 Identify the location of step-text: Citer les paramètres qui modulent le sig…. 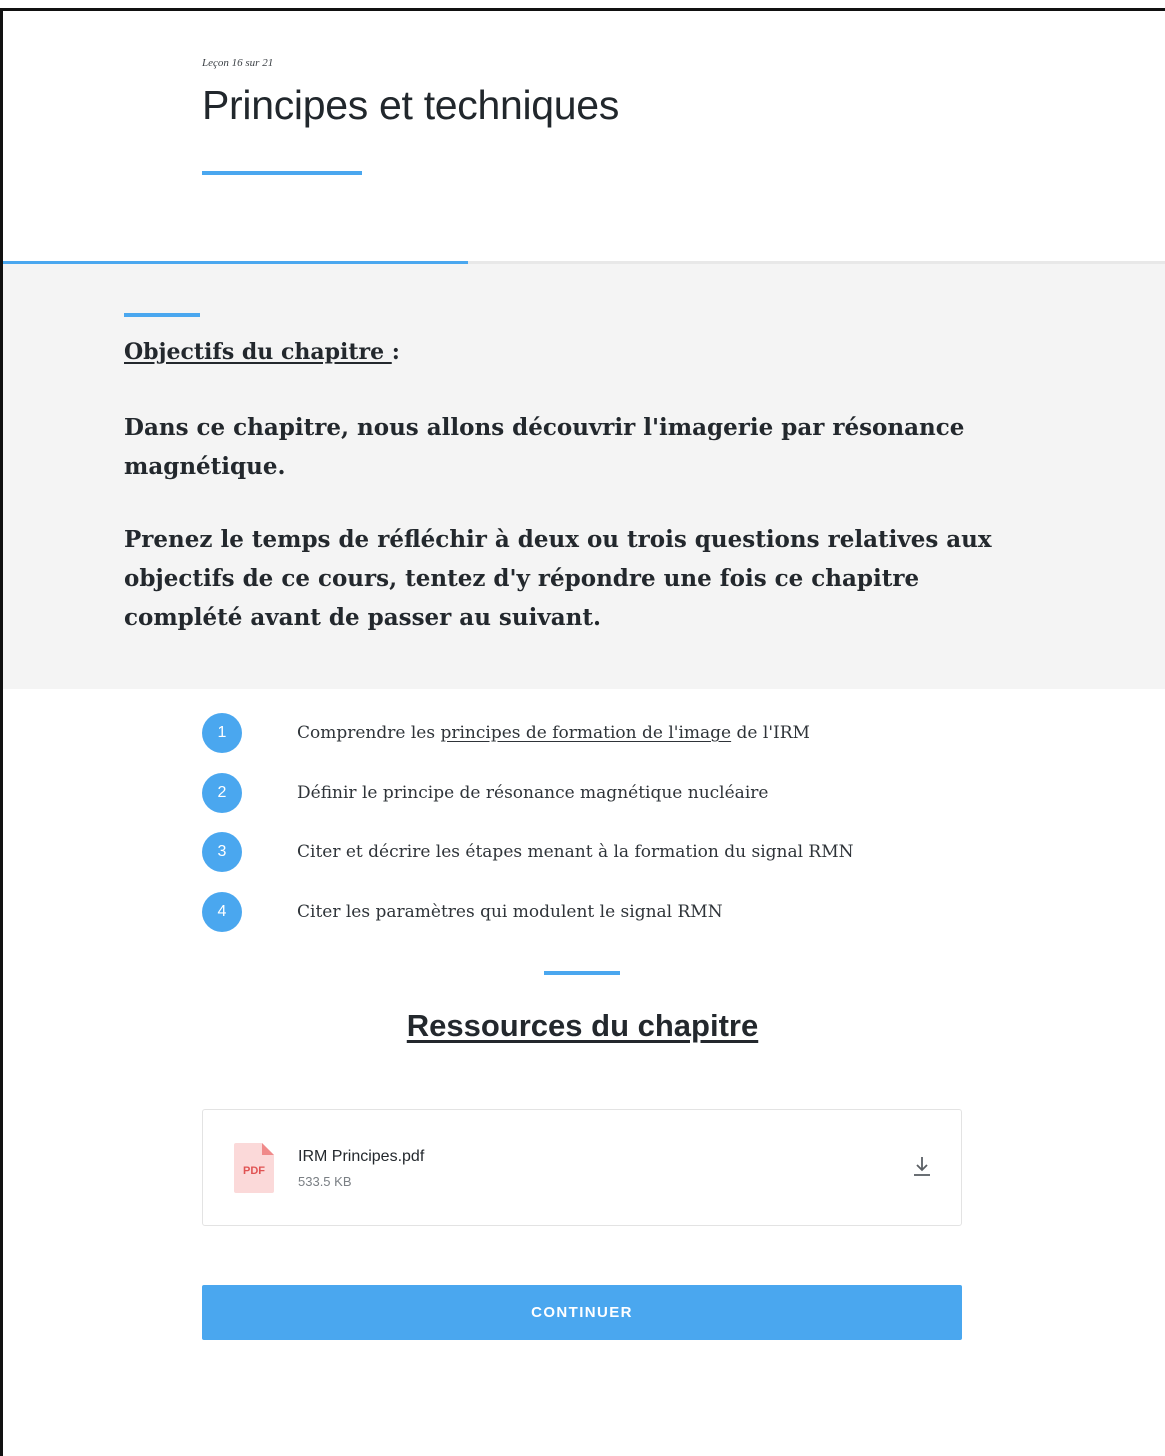
(510, 912).